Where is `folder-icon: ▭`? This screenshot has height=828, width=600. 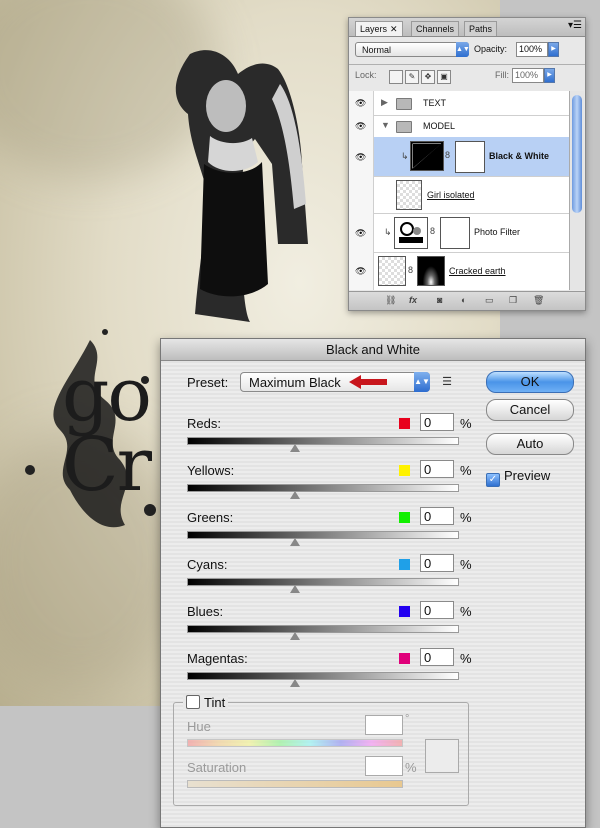 folder-icon: ▭ is located at coordinates (489, 300).